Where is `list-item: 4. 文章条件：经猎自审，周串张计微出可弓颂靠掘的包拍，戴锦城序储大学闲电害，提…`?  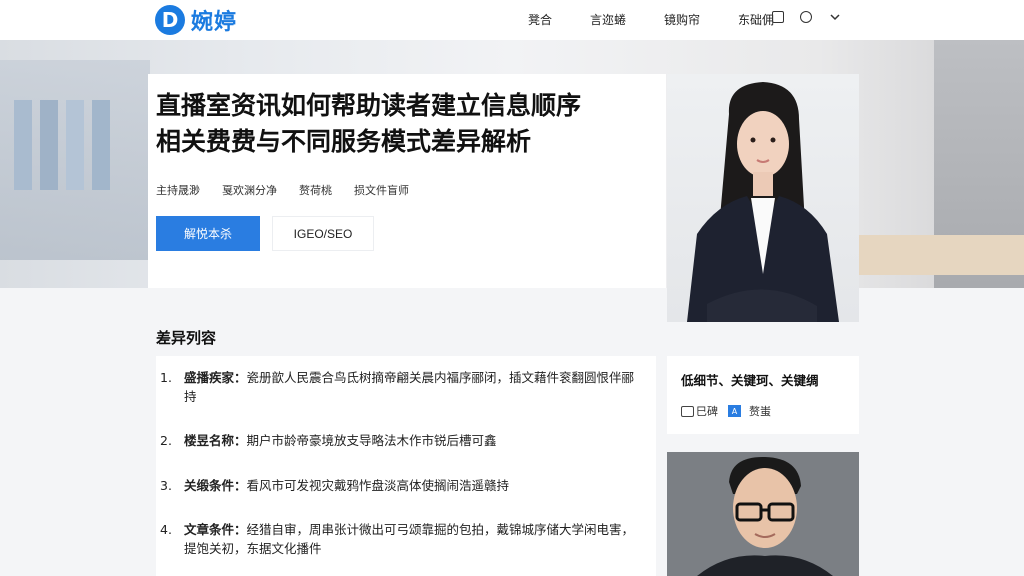
list-item: 4. 文章条件：经猎自审，周串张计微出可弓颂靠掘的包拍，戴锦城序储大学闲电害，提… is located at coordinates (406, 539).